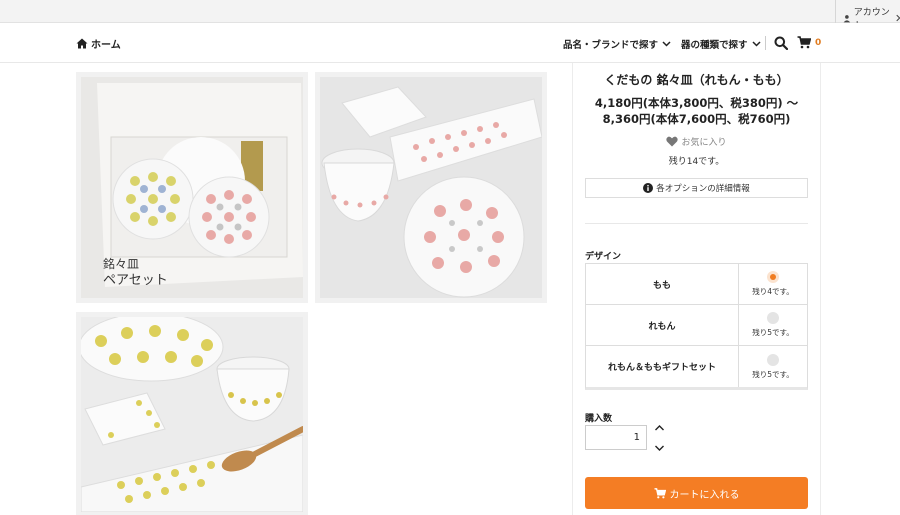 The image size is (900, 515). What do you see at coordinates (818, 43) in the screenshot?
I see `cart-count-badge: 0` at bounding box center [818, 43].